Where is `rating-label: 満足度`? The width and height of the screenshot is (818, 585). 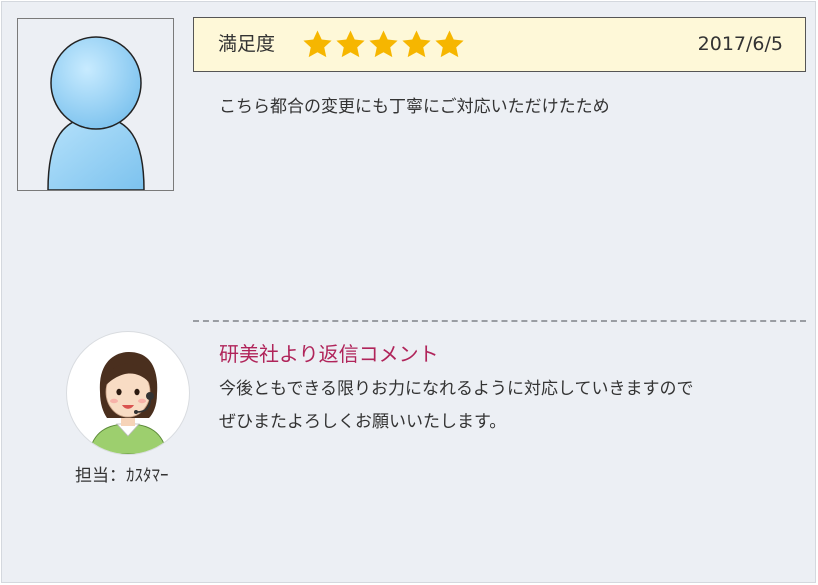
rating-label: 満足度 is located at coordinates (247, 44).